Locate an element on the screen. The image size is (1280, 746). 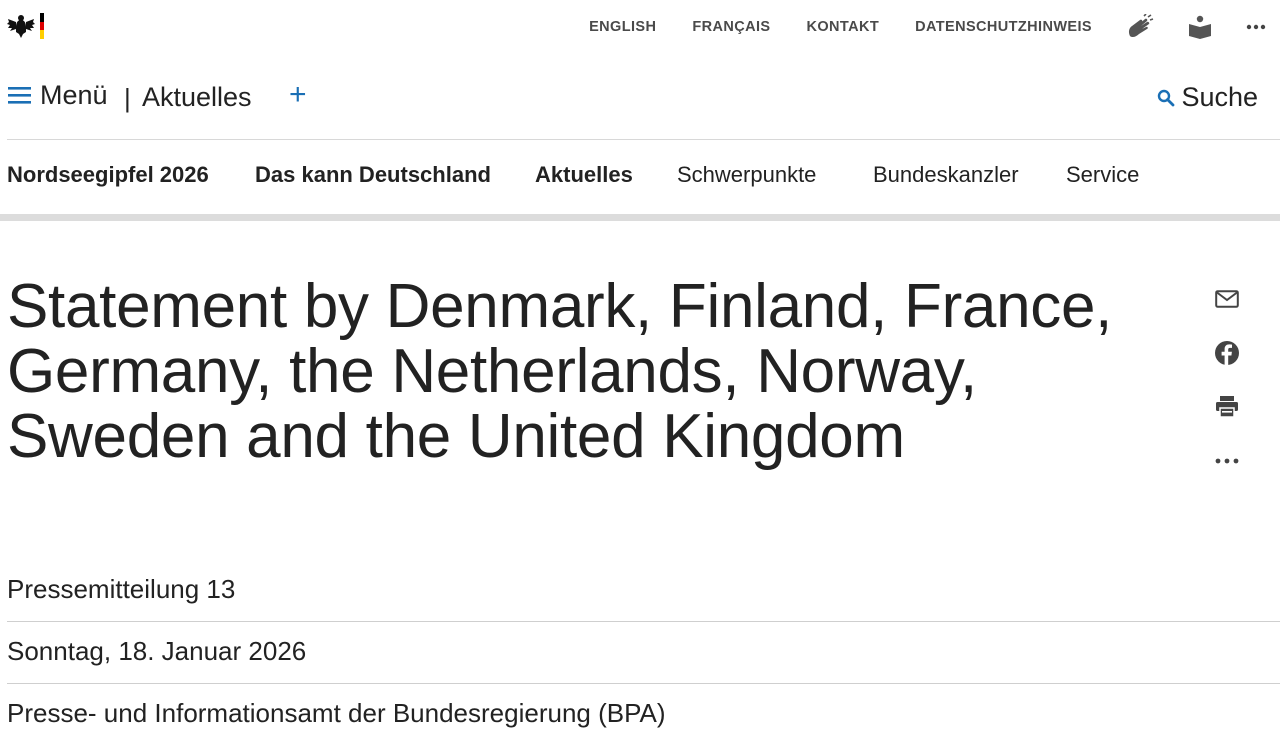
meta-date-row: Sonntag, 18. Januar 2026 is located at coordinates (643, 652).